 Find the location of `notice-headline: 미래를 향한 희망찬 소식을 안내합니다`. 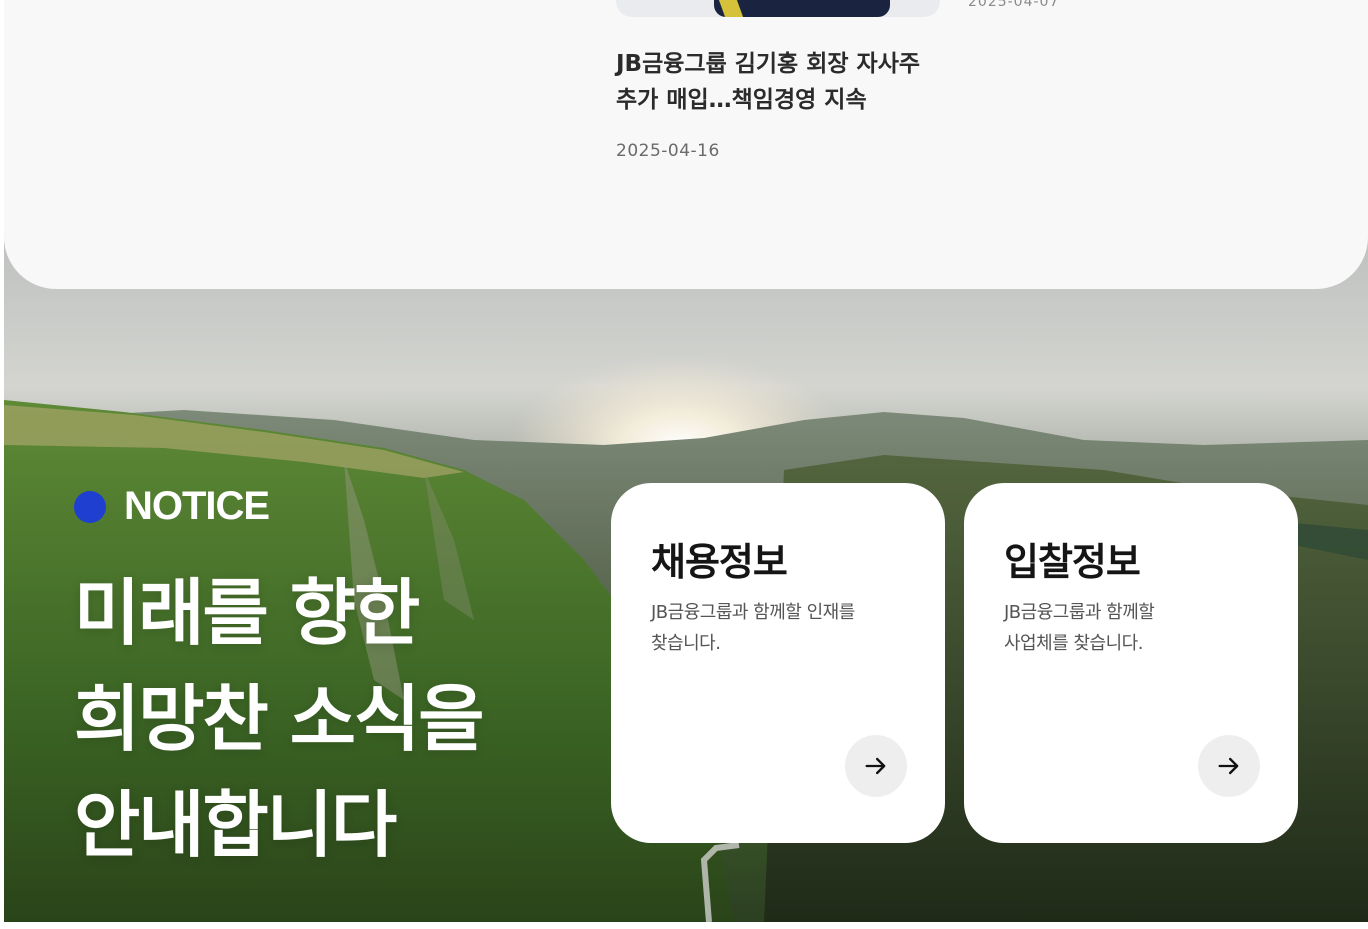

notice-headline: 미래를 향한 희망찬 소식을 안내합니다 is located at coordinates (279, 719).